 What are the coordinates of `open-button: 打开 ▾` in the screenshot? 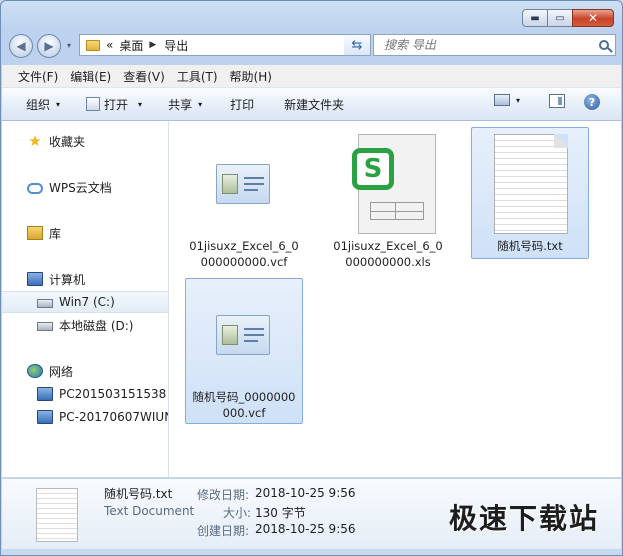 It's located at (114, 104).